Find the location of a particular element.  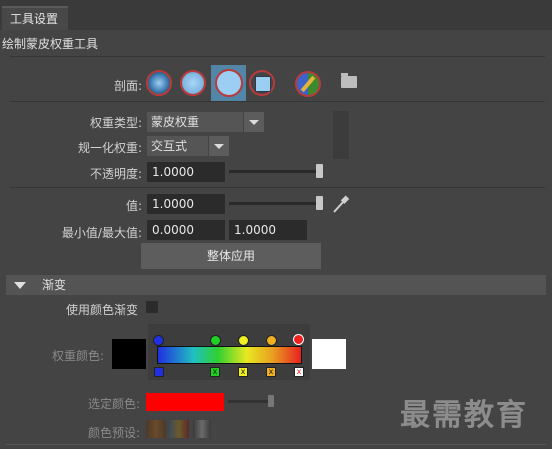

selected-color-label: 选定颜色: is located at coordinates (113, 404).